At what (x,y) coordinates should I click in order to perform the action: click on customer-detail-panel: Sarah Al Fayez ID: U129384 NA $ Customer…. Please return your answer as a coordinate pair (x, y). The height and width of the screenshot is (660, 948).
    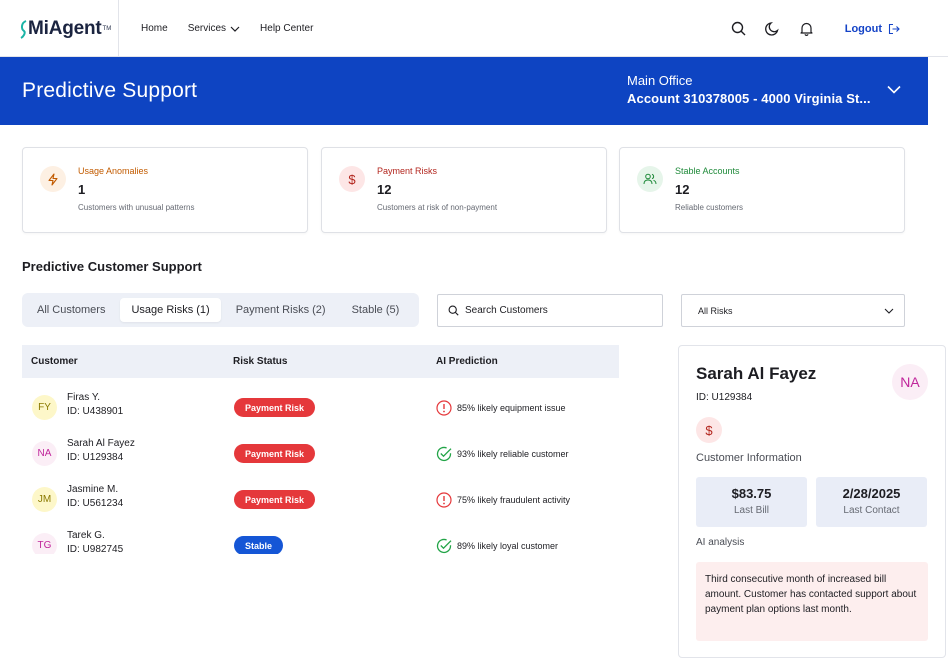
    Looking at the image, I should click on (812, 501).